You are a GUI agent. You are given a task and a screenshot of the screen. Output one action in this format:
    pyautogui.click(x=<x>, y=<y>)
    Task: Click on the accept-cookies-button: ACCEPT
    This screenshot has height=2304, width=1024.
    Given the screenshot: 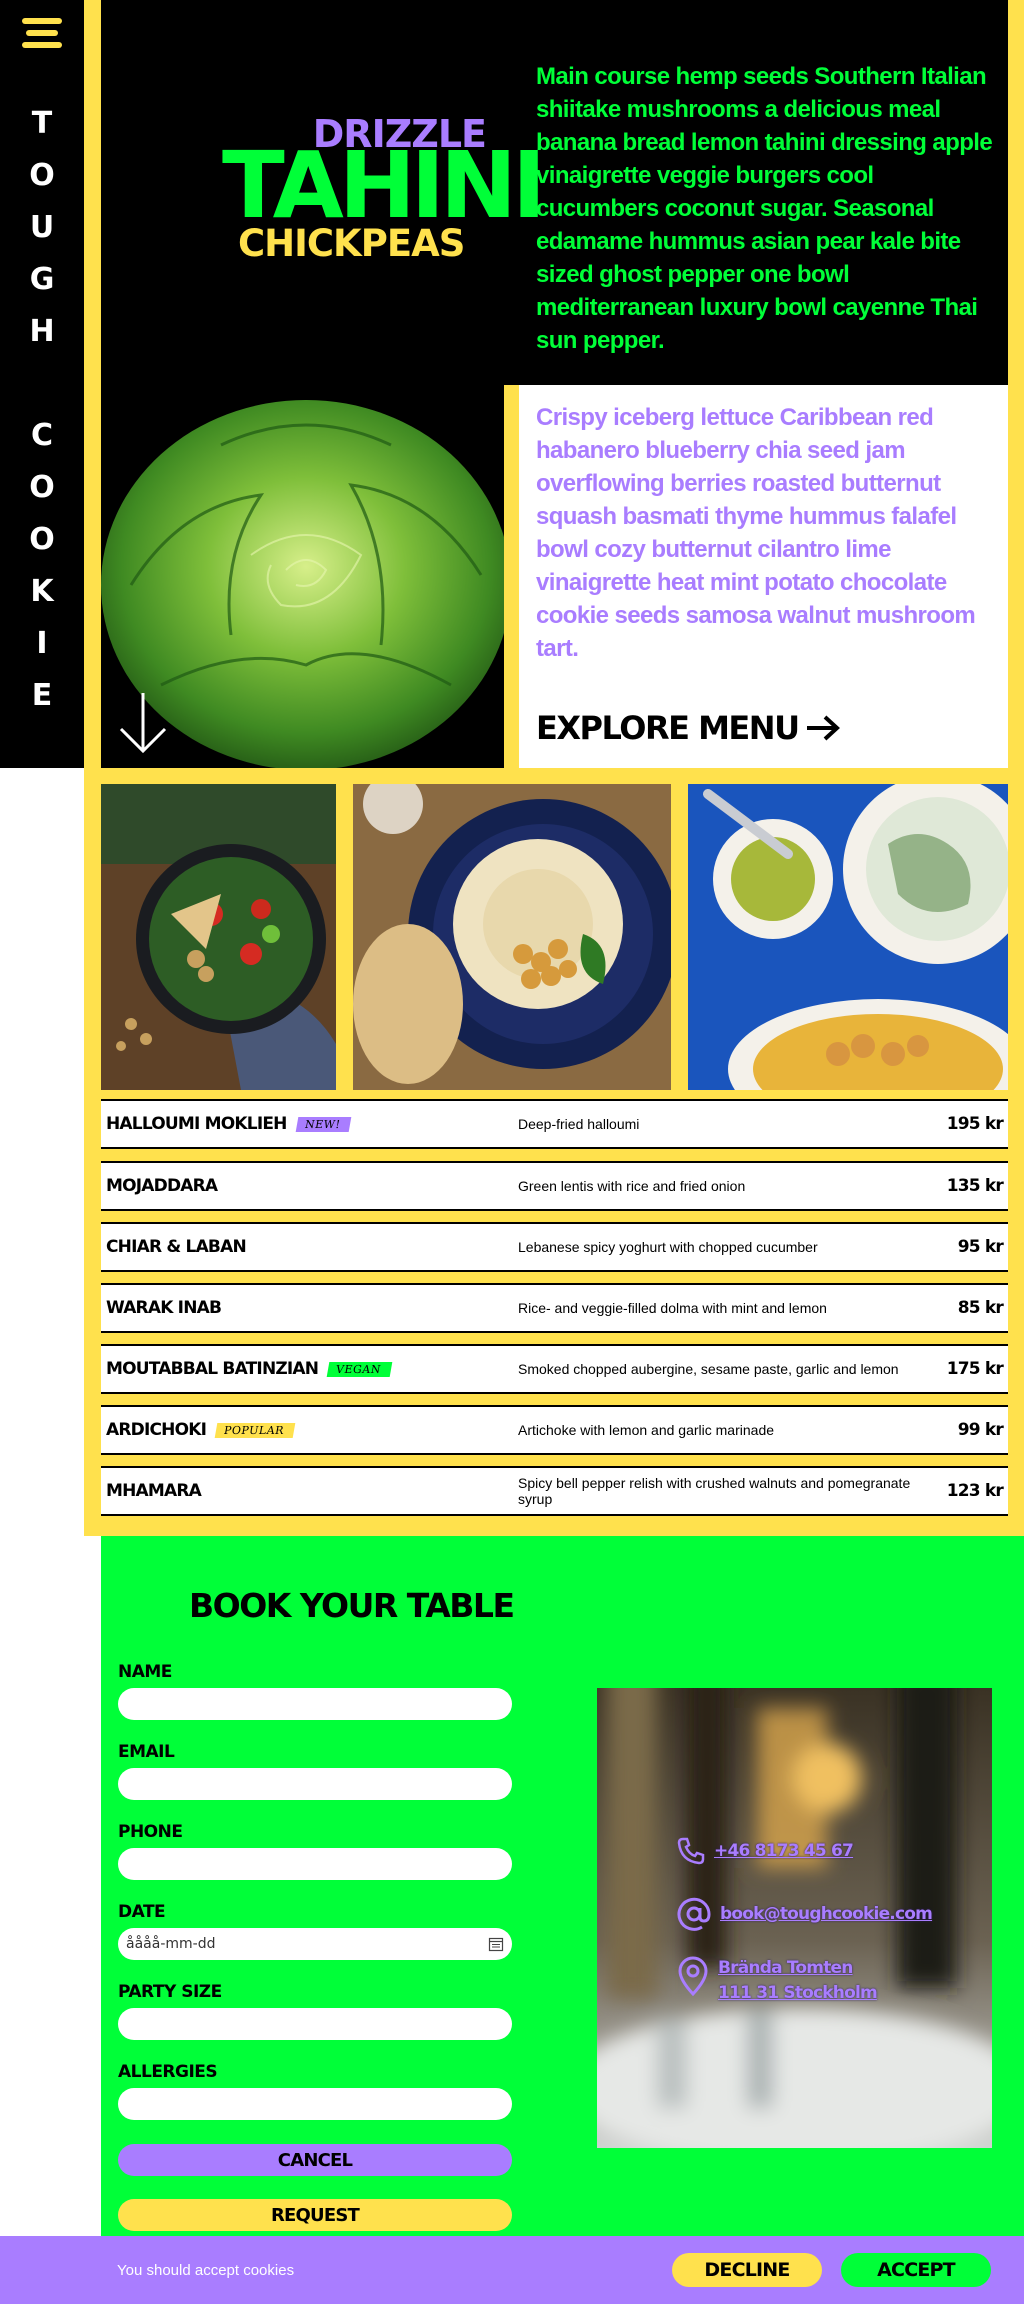 What is the action you would take?
    pyautogui.click(x=916, y=2270)
    